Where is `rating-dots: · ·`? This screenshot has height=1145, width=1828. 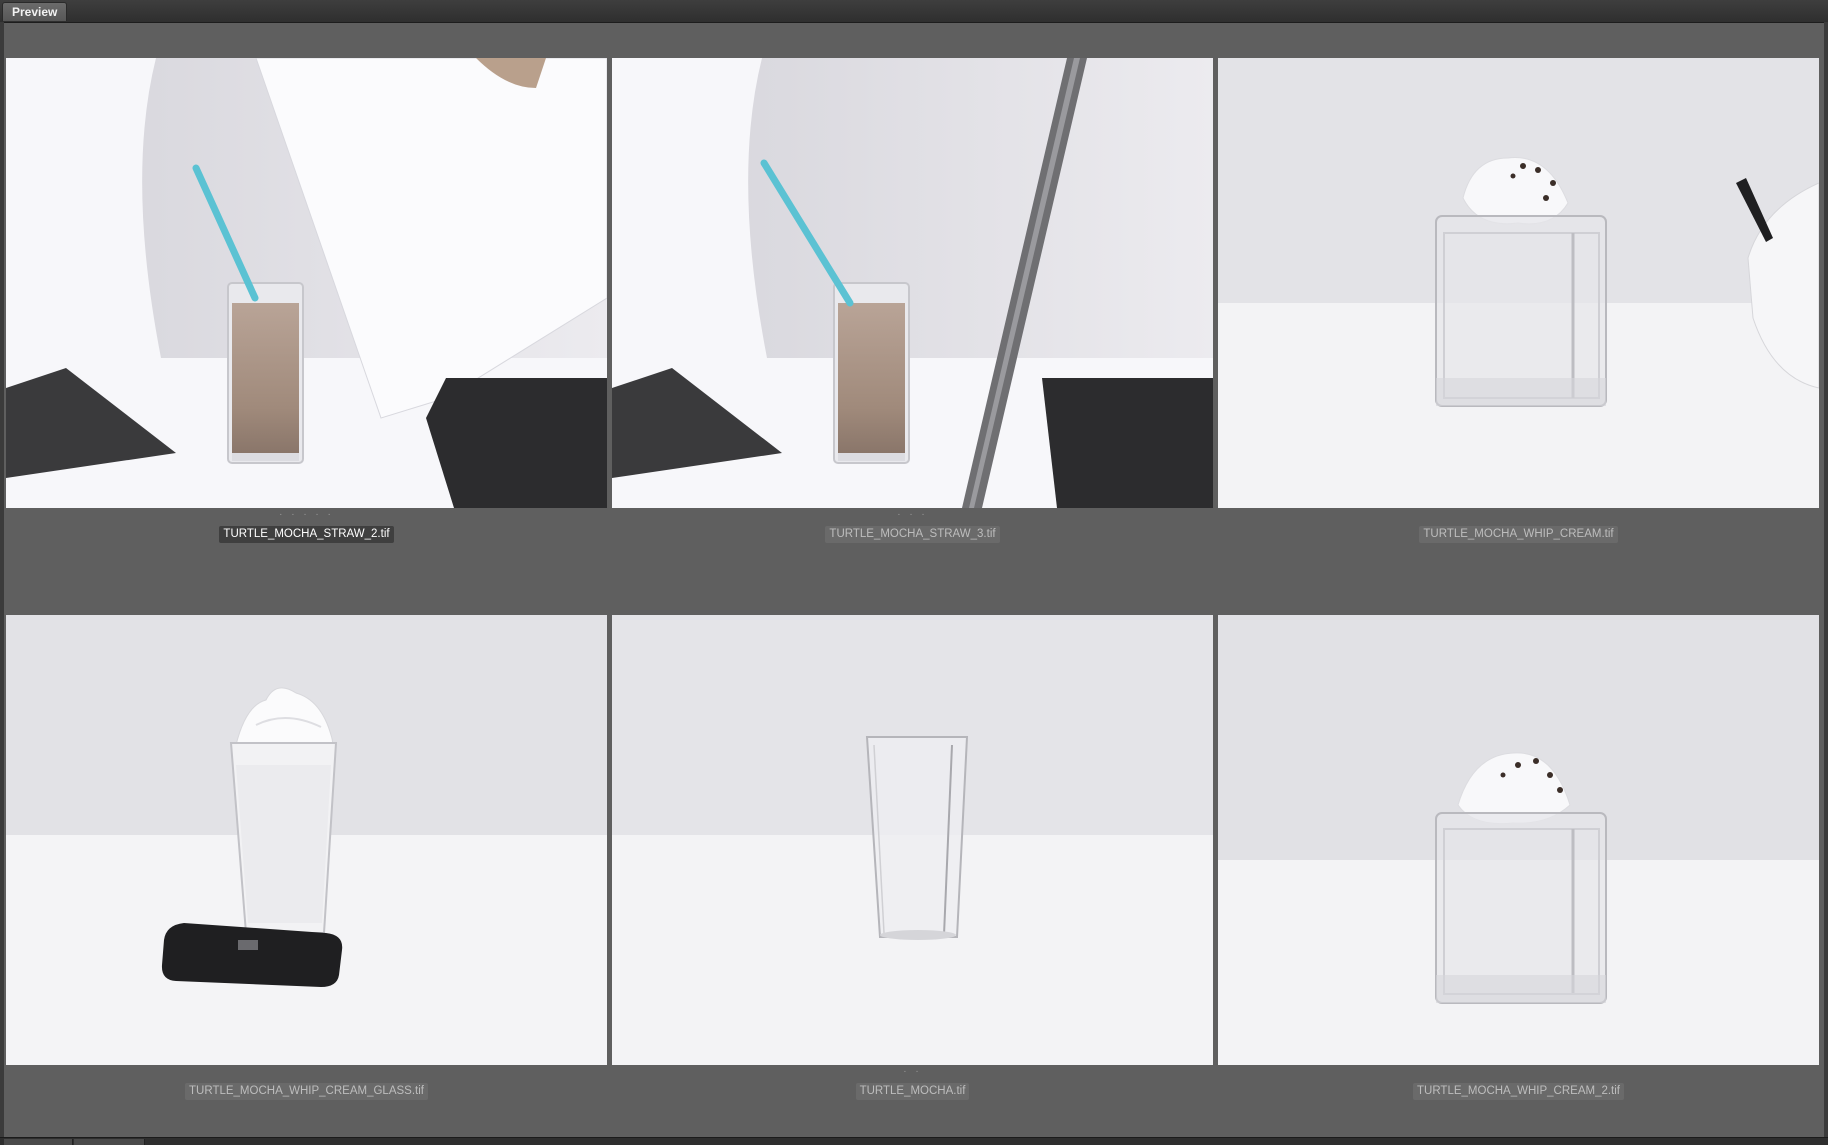
rating-dots: · · is located at coordinates (912, 1072).